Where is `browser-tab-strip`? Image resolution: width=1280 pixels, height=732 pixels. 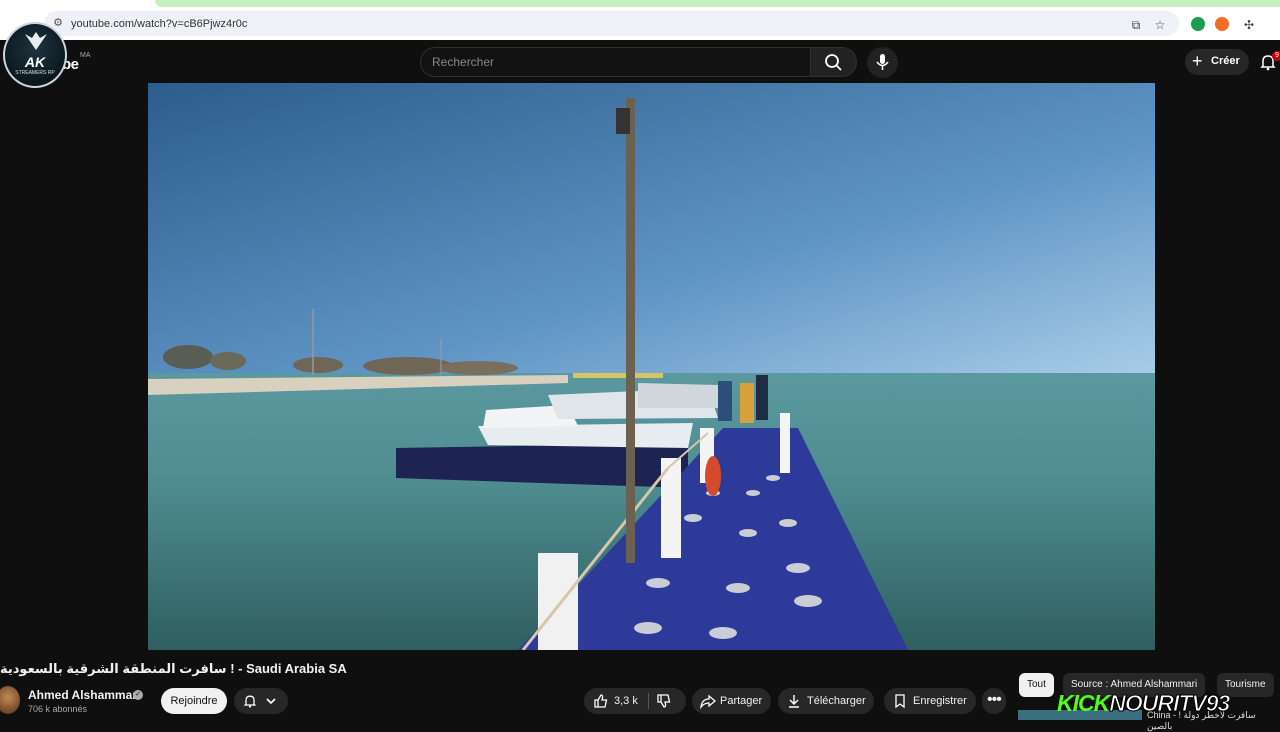
browser-tab-strip is located at coordinates (640, 4).